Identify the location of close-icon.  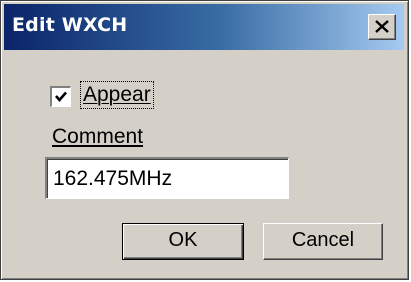
(382, 26).